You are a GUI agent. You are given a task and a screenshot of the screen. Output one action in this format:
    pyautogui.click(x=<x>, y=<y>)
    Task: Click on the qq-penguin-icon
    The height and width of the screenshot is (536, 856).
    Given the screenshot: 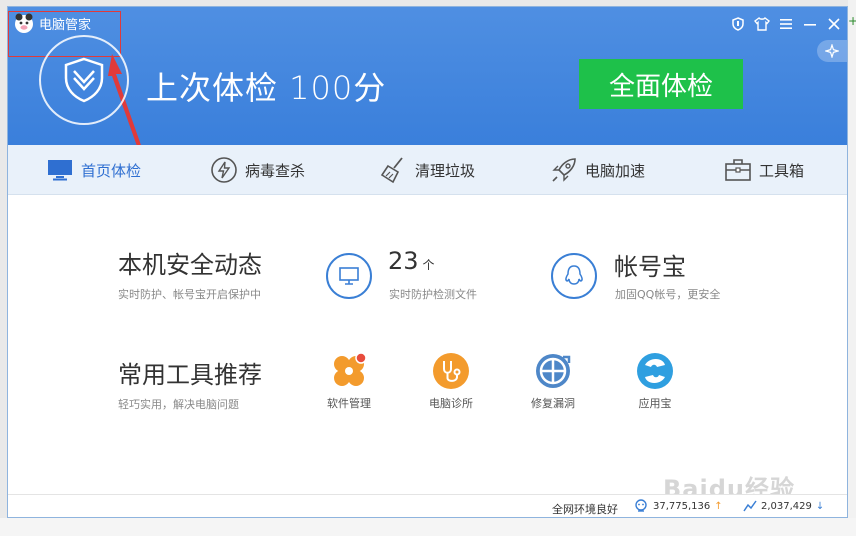 What is the action you would take?
    pyautogui.click(x=574, y=275)
    